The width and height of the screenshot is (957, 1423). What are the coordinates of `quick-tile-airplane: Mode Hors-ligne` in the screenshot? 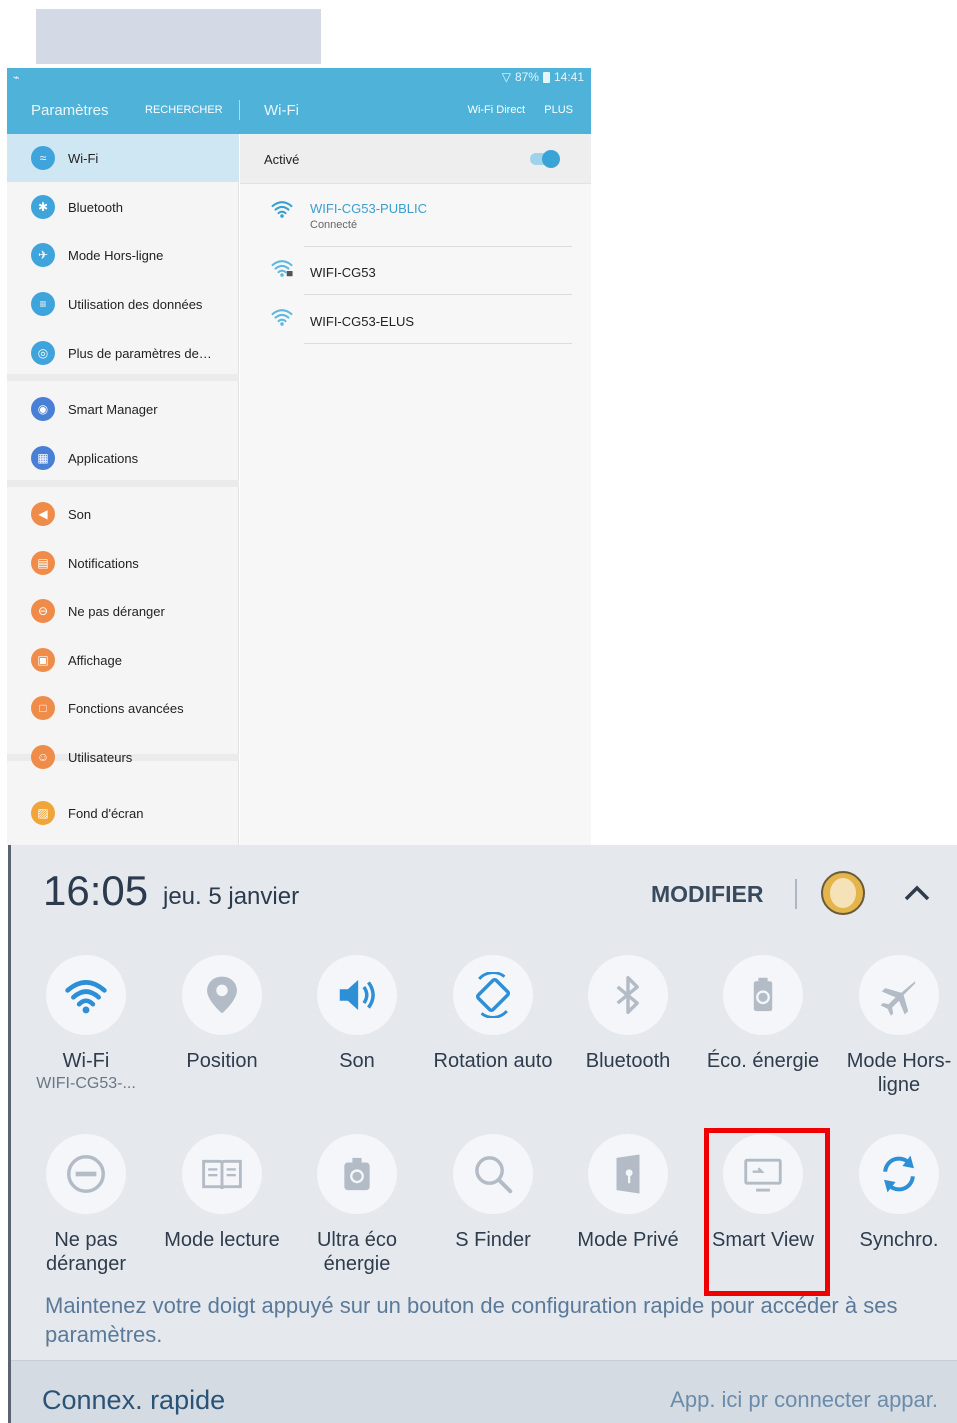 It's located at (895, 1026).